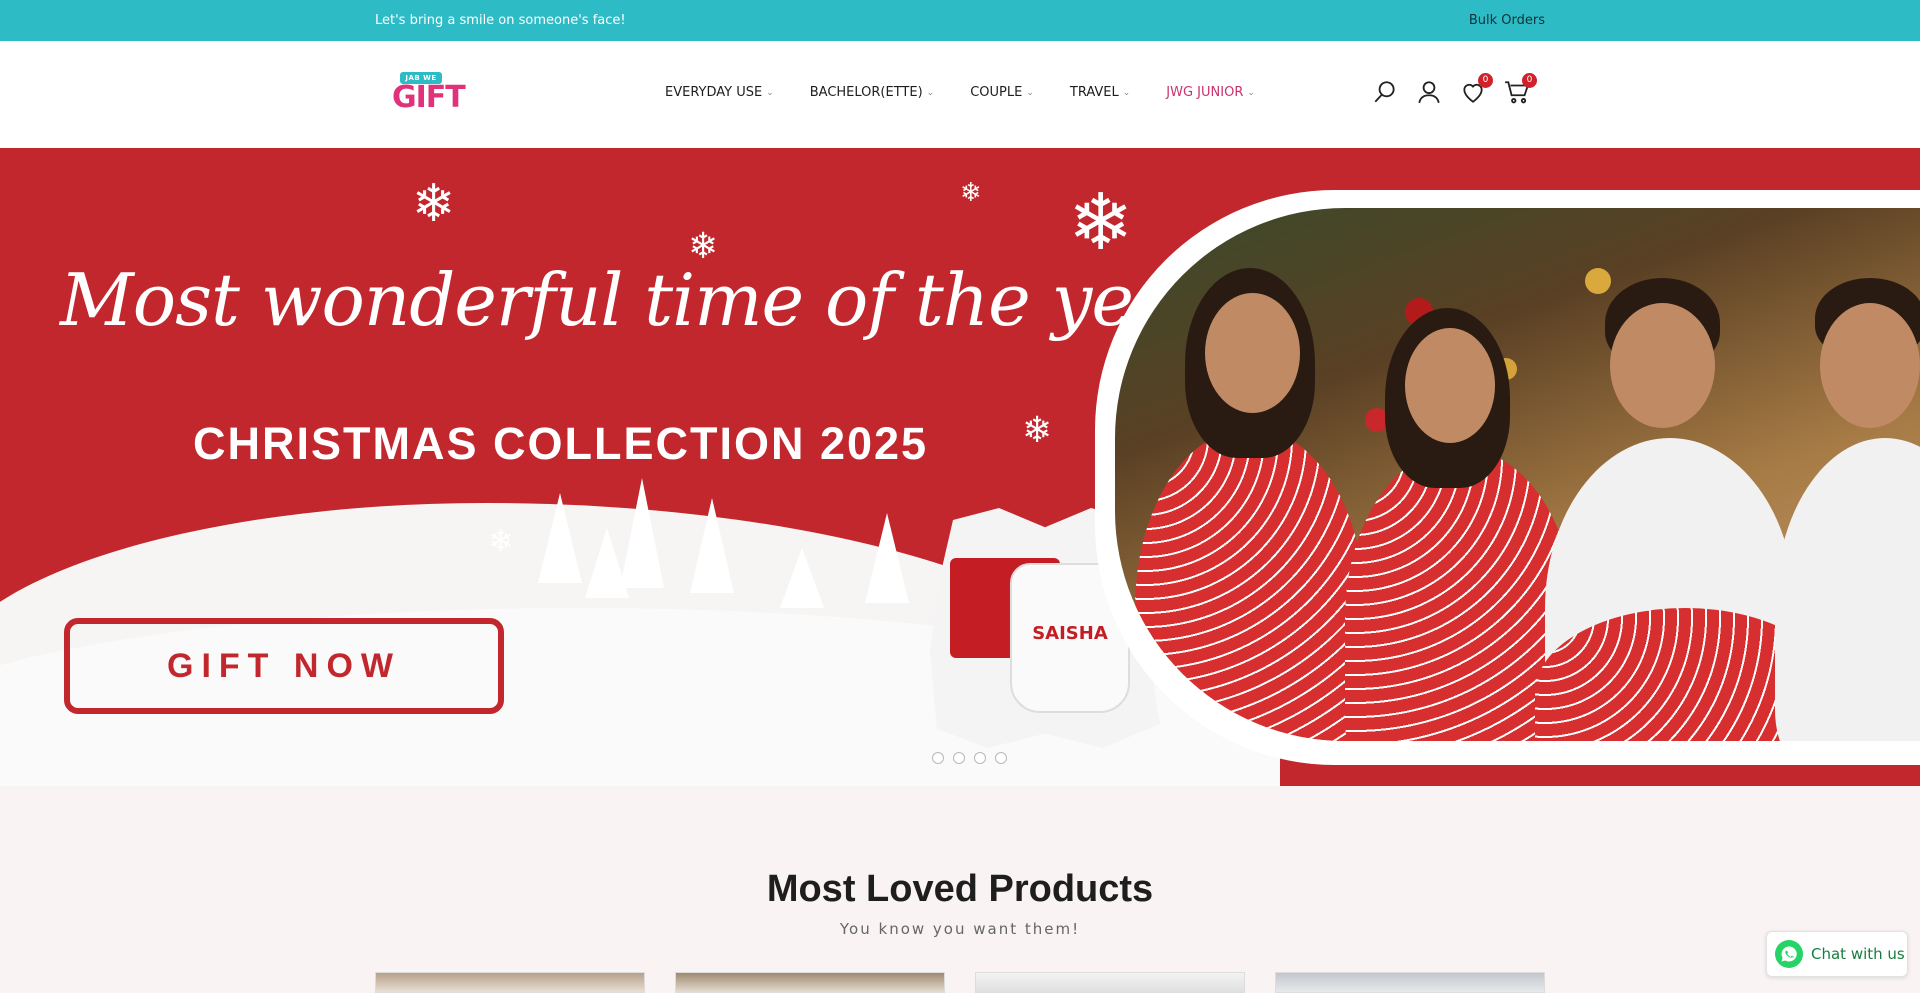 The height and width of the screenshot is (993, 1920). I want to click on nav-item-label: EVERYDAY USE, so click(714, 92).